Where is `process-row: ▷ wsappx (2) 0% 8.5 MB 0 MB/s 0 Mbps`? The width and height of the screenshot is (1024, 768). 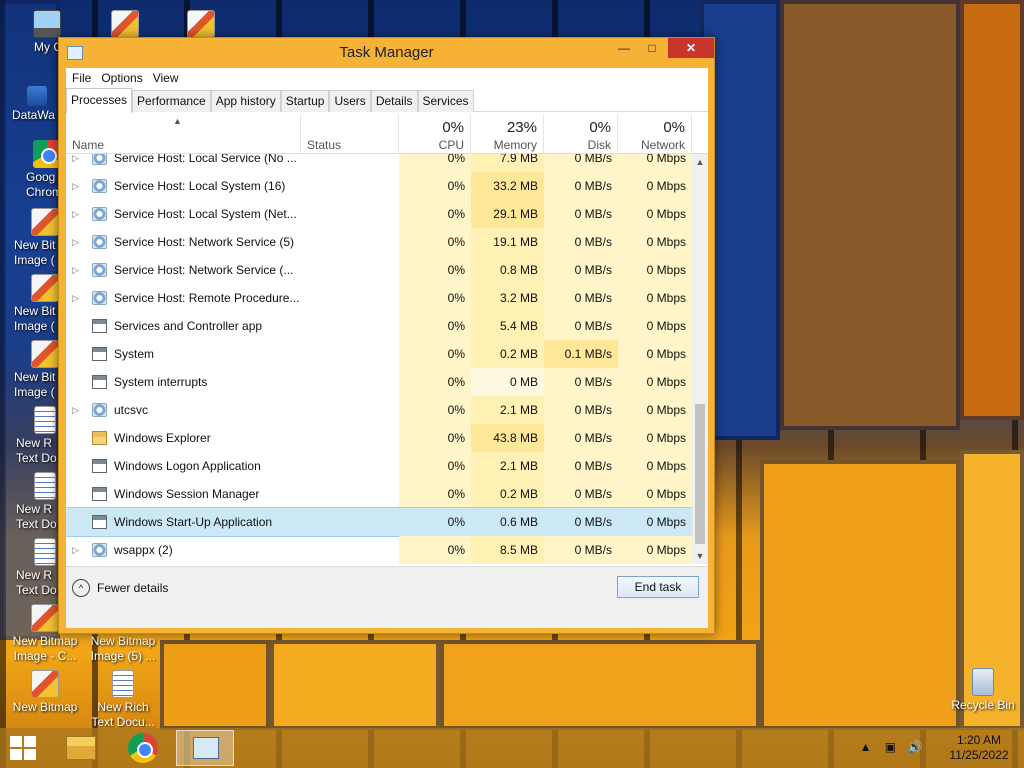
process-row: ▷ wsappx (2) 0% 8.5 MB 0 MB/s 0 Mbps is located at coordinates (379, 550).